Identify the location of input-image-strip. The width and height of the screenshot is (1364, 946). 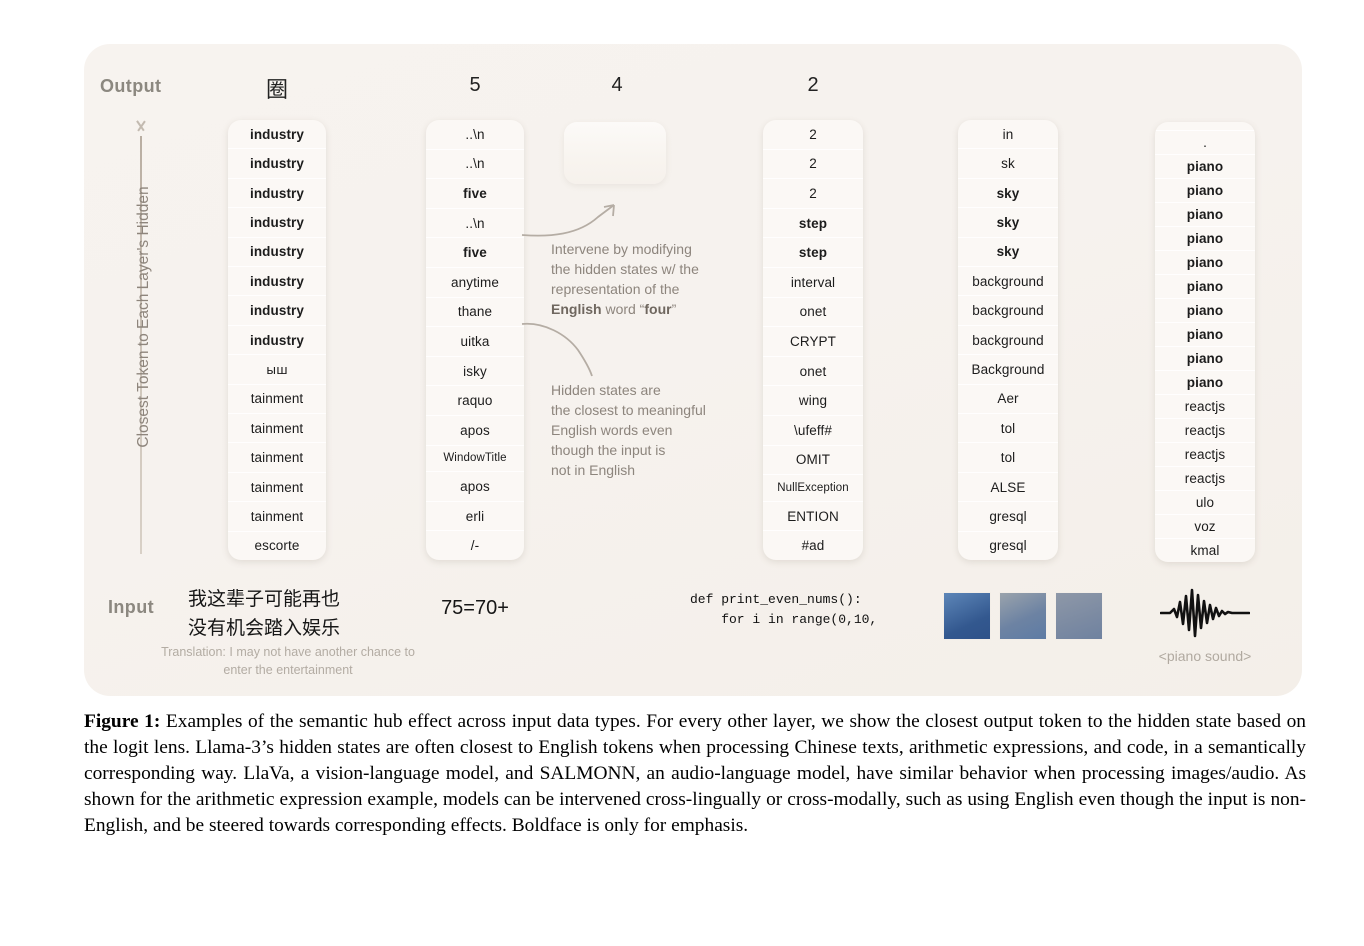
(1023, 616).